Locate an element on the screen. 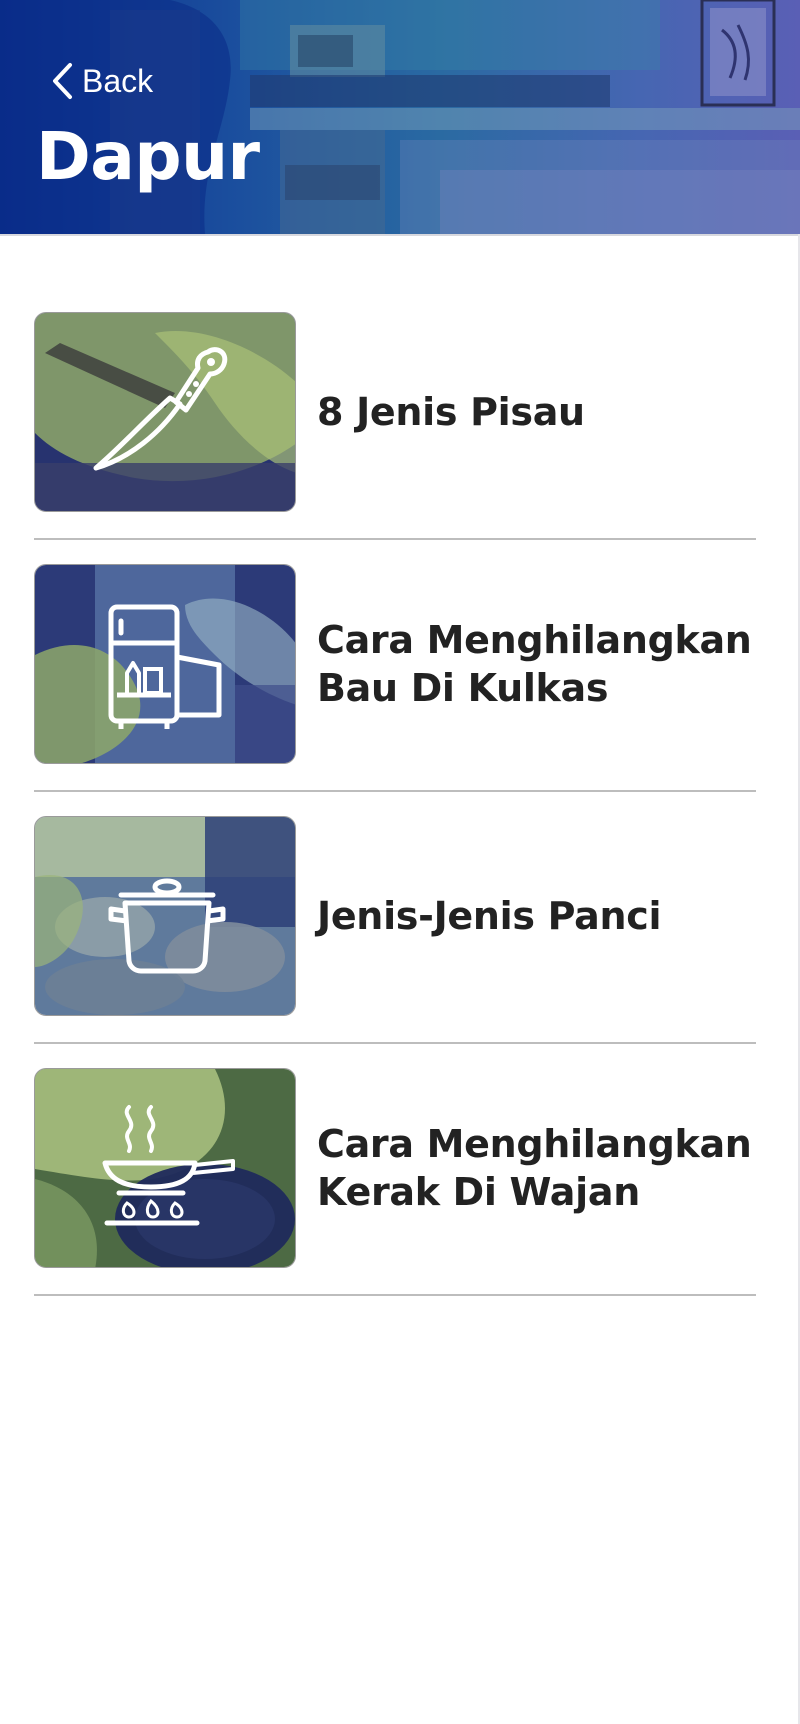 The width and height of the screenshot is (800, 1724). list-item-title: Jenis-Jenis Panci is located at coordinates (489, 916).